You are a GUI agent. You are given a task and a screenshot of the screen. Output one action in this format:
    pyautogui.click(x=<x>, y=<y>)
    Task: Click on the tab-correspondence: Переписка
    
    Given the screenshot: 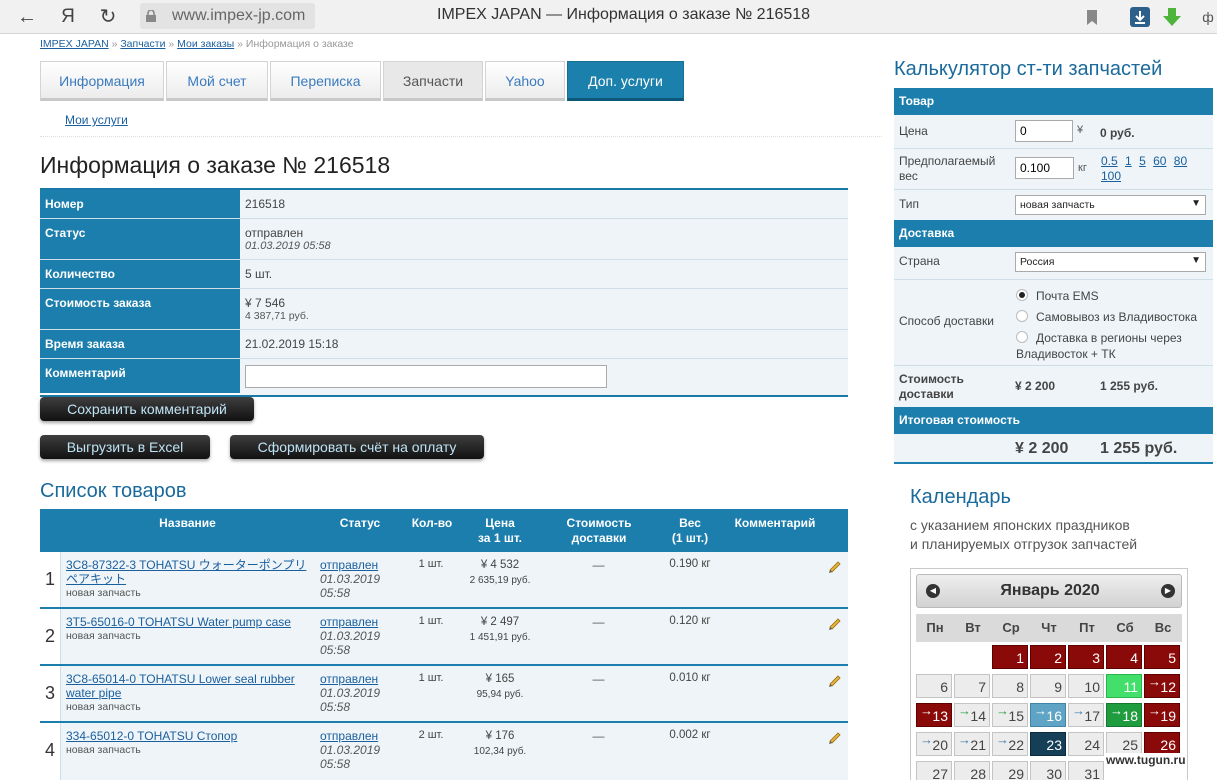 What is the action you would take?
    pyautogui.click(x=325, y=81)
    